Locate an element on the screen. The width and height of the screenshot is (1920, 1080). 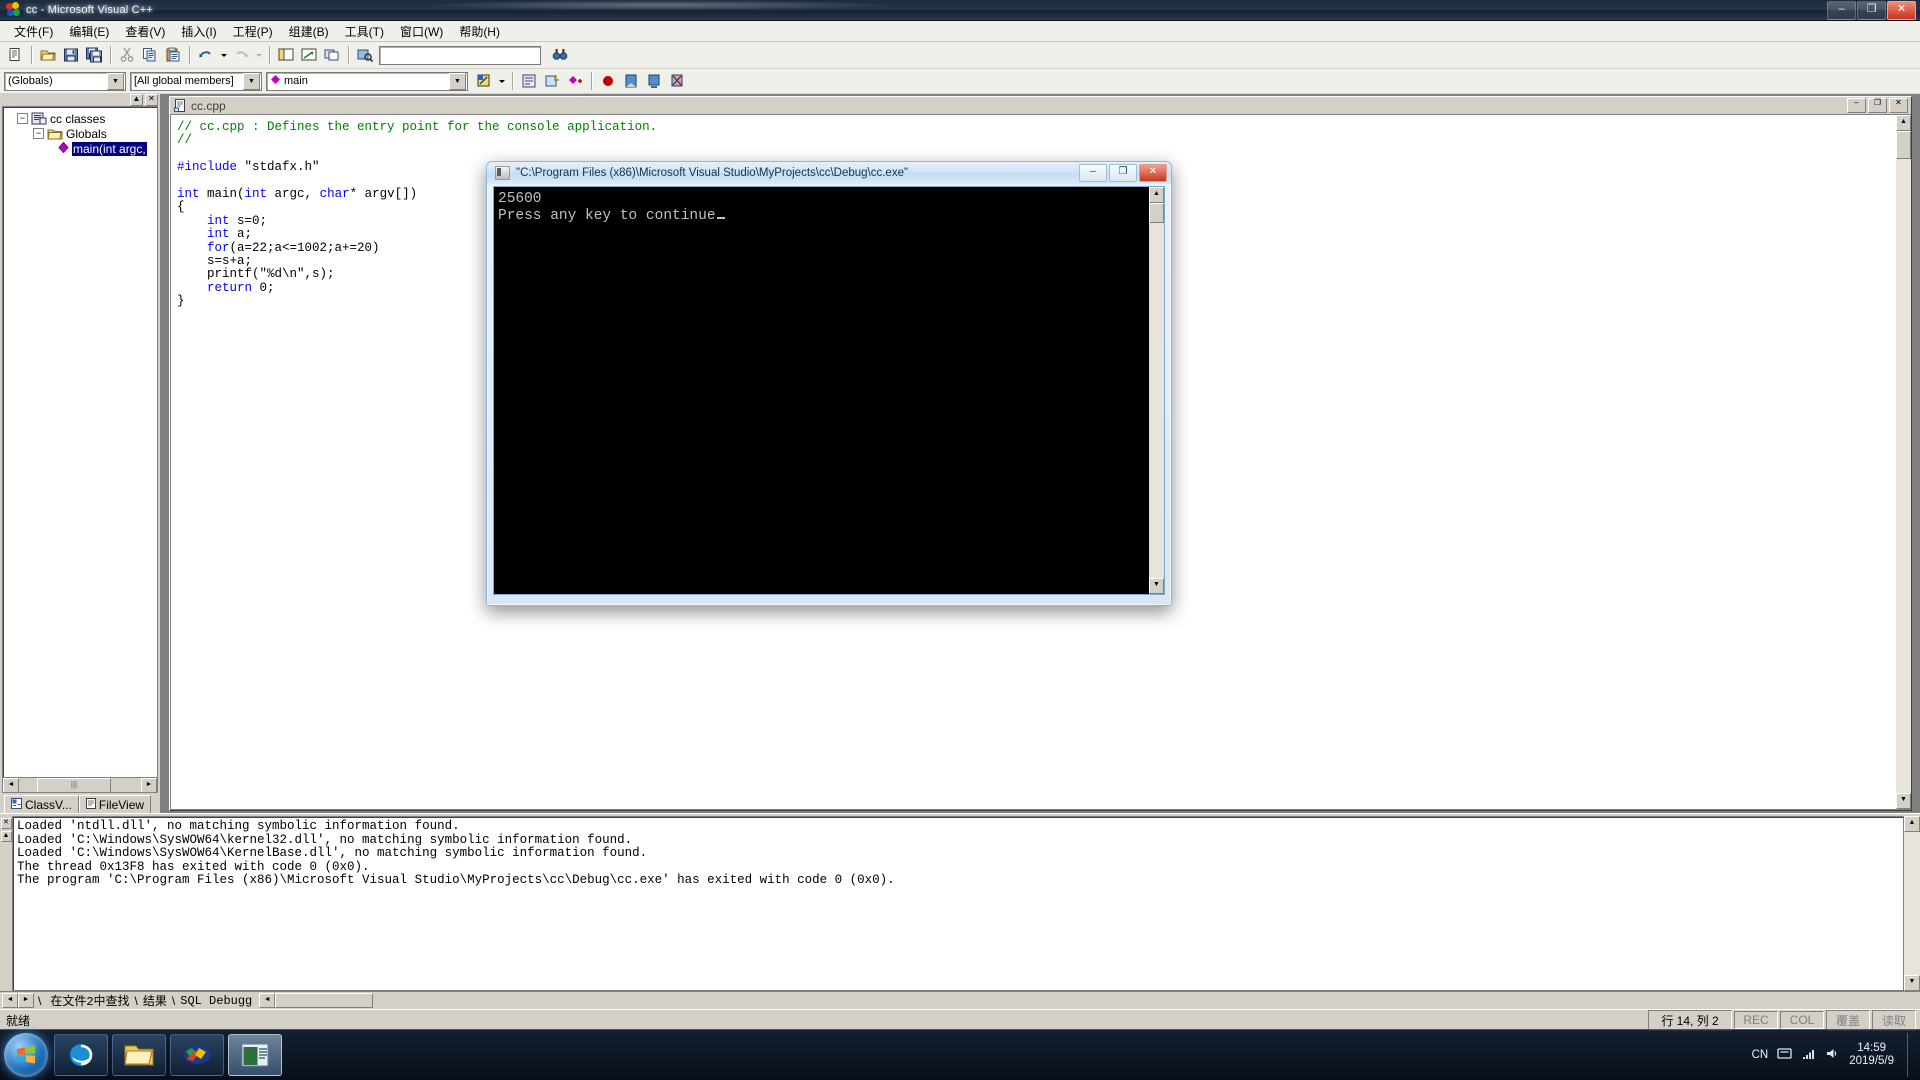
scope-combo: (Globals) ▼ is located at coordinates (65, 81).